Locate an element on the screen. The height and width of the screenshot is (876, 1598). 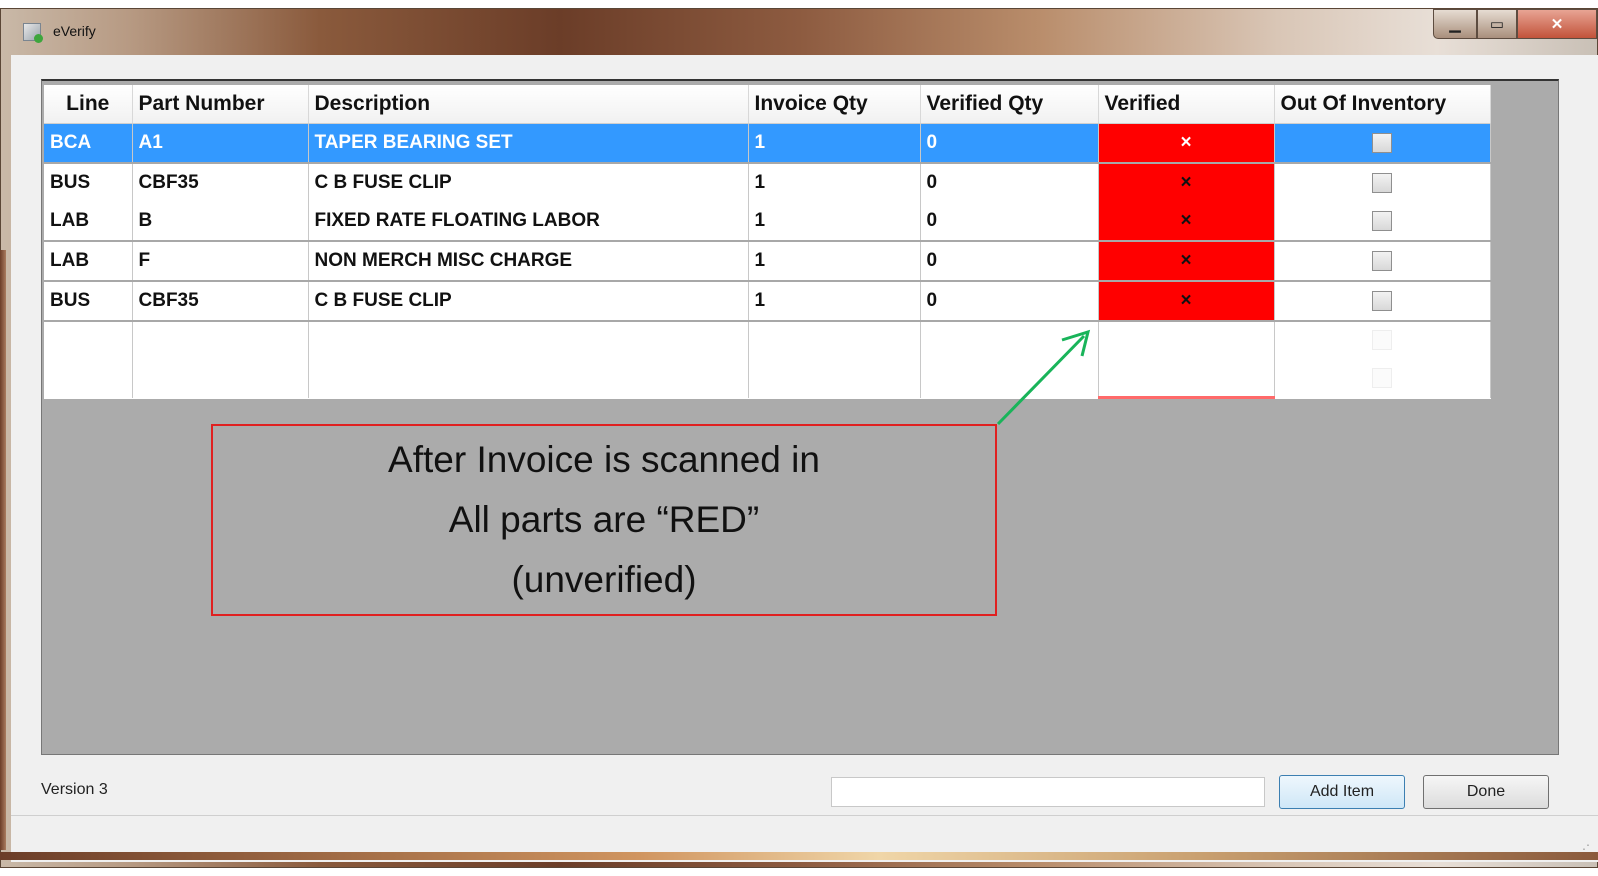
title-bar: eVerify ▁ ▭ ✕ is located at coordinates (799, 32).